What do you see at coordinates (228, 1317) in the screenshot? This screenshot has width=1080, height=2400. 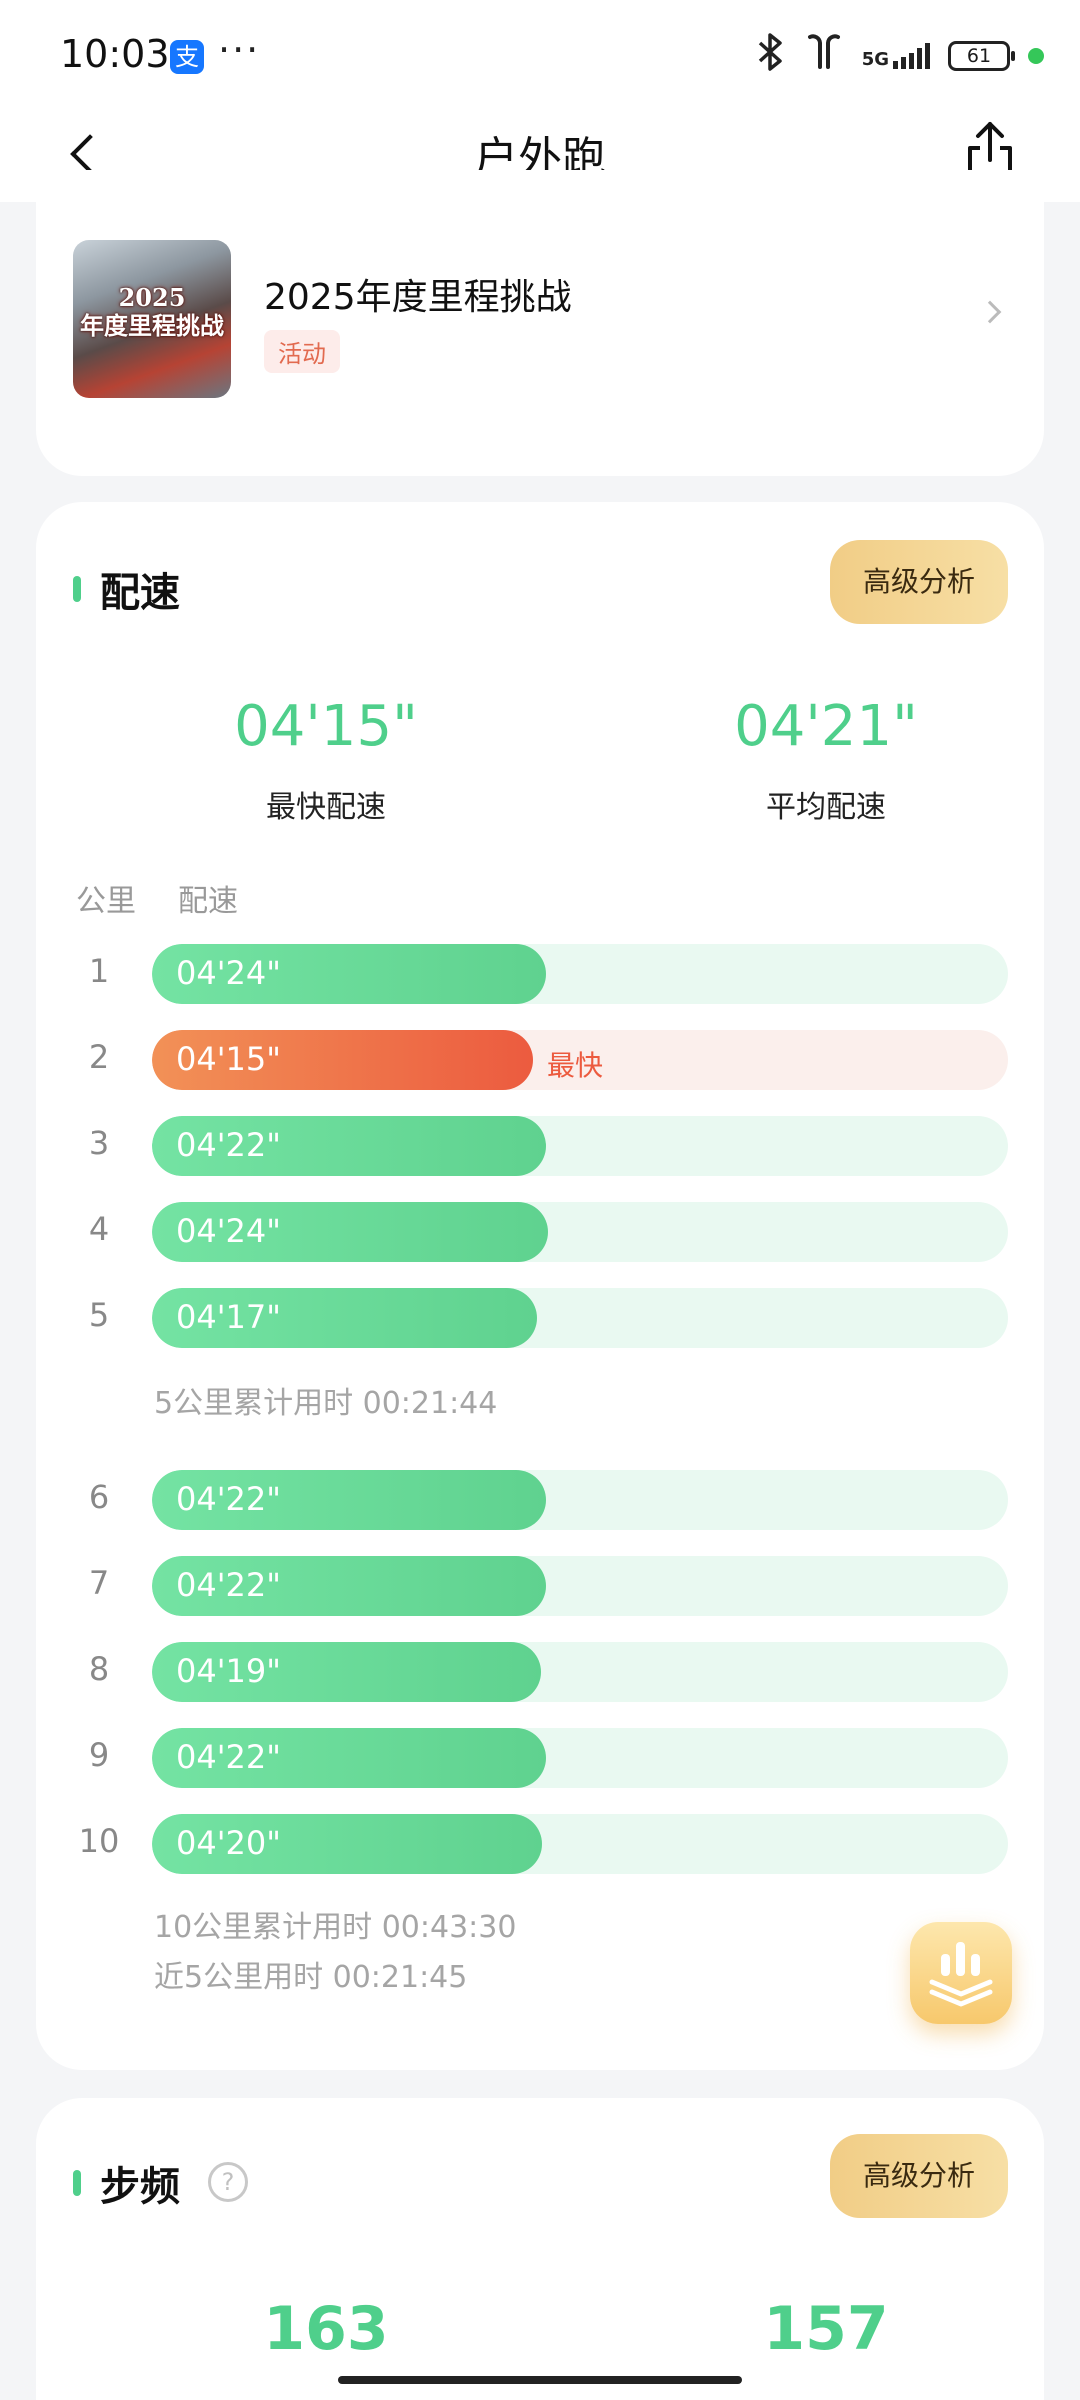 I see `split-pace-value: 04'17"` at bounding box center [228, 1317].